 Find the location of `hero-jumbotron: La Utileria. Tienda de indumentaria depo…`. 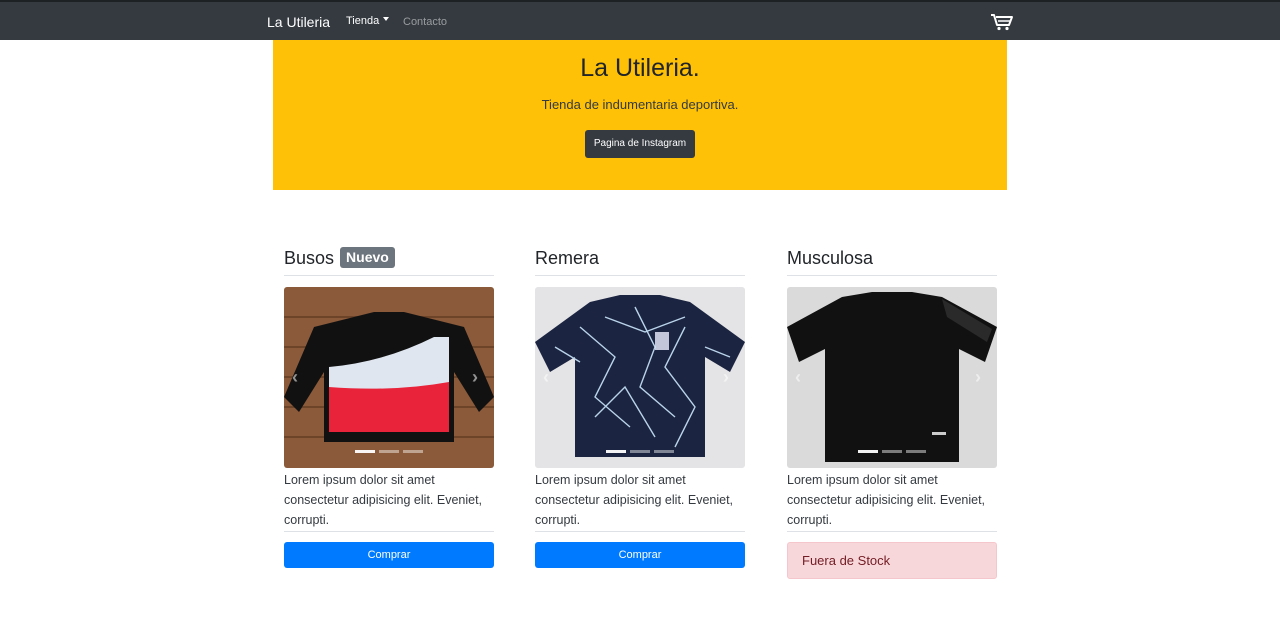

hero-jumbotron: La Utileria. Tienda de indumentaria depo… is located at coordinates (640, 115).